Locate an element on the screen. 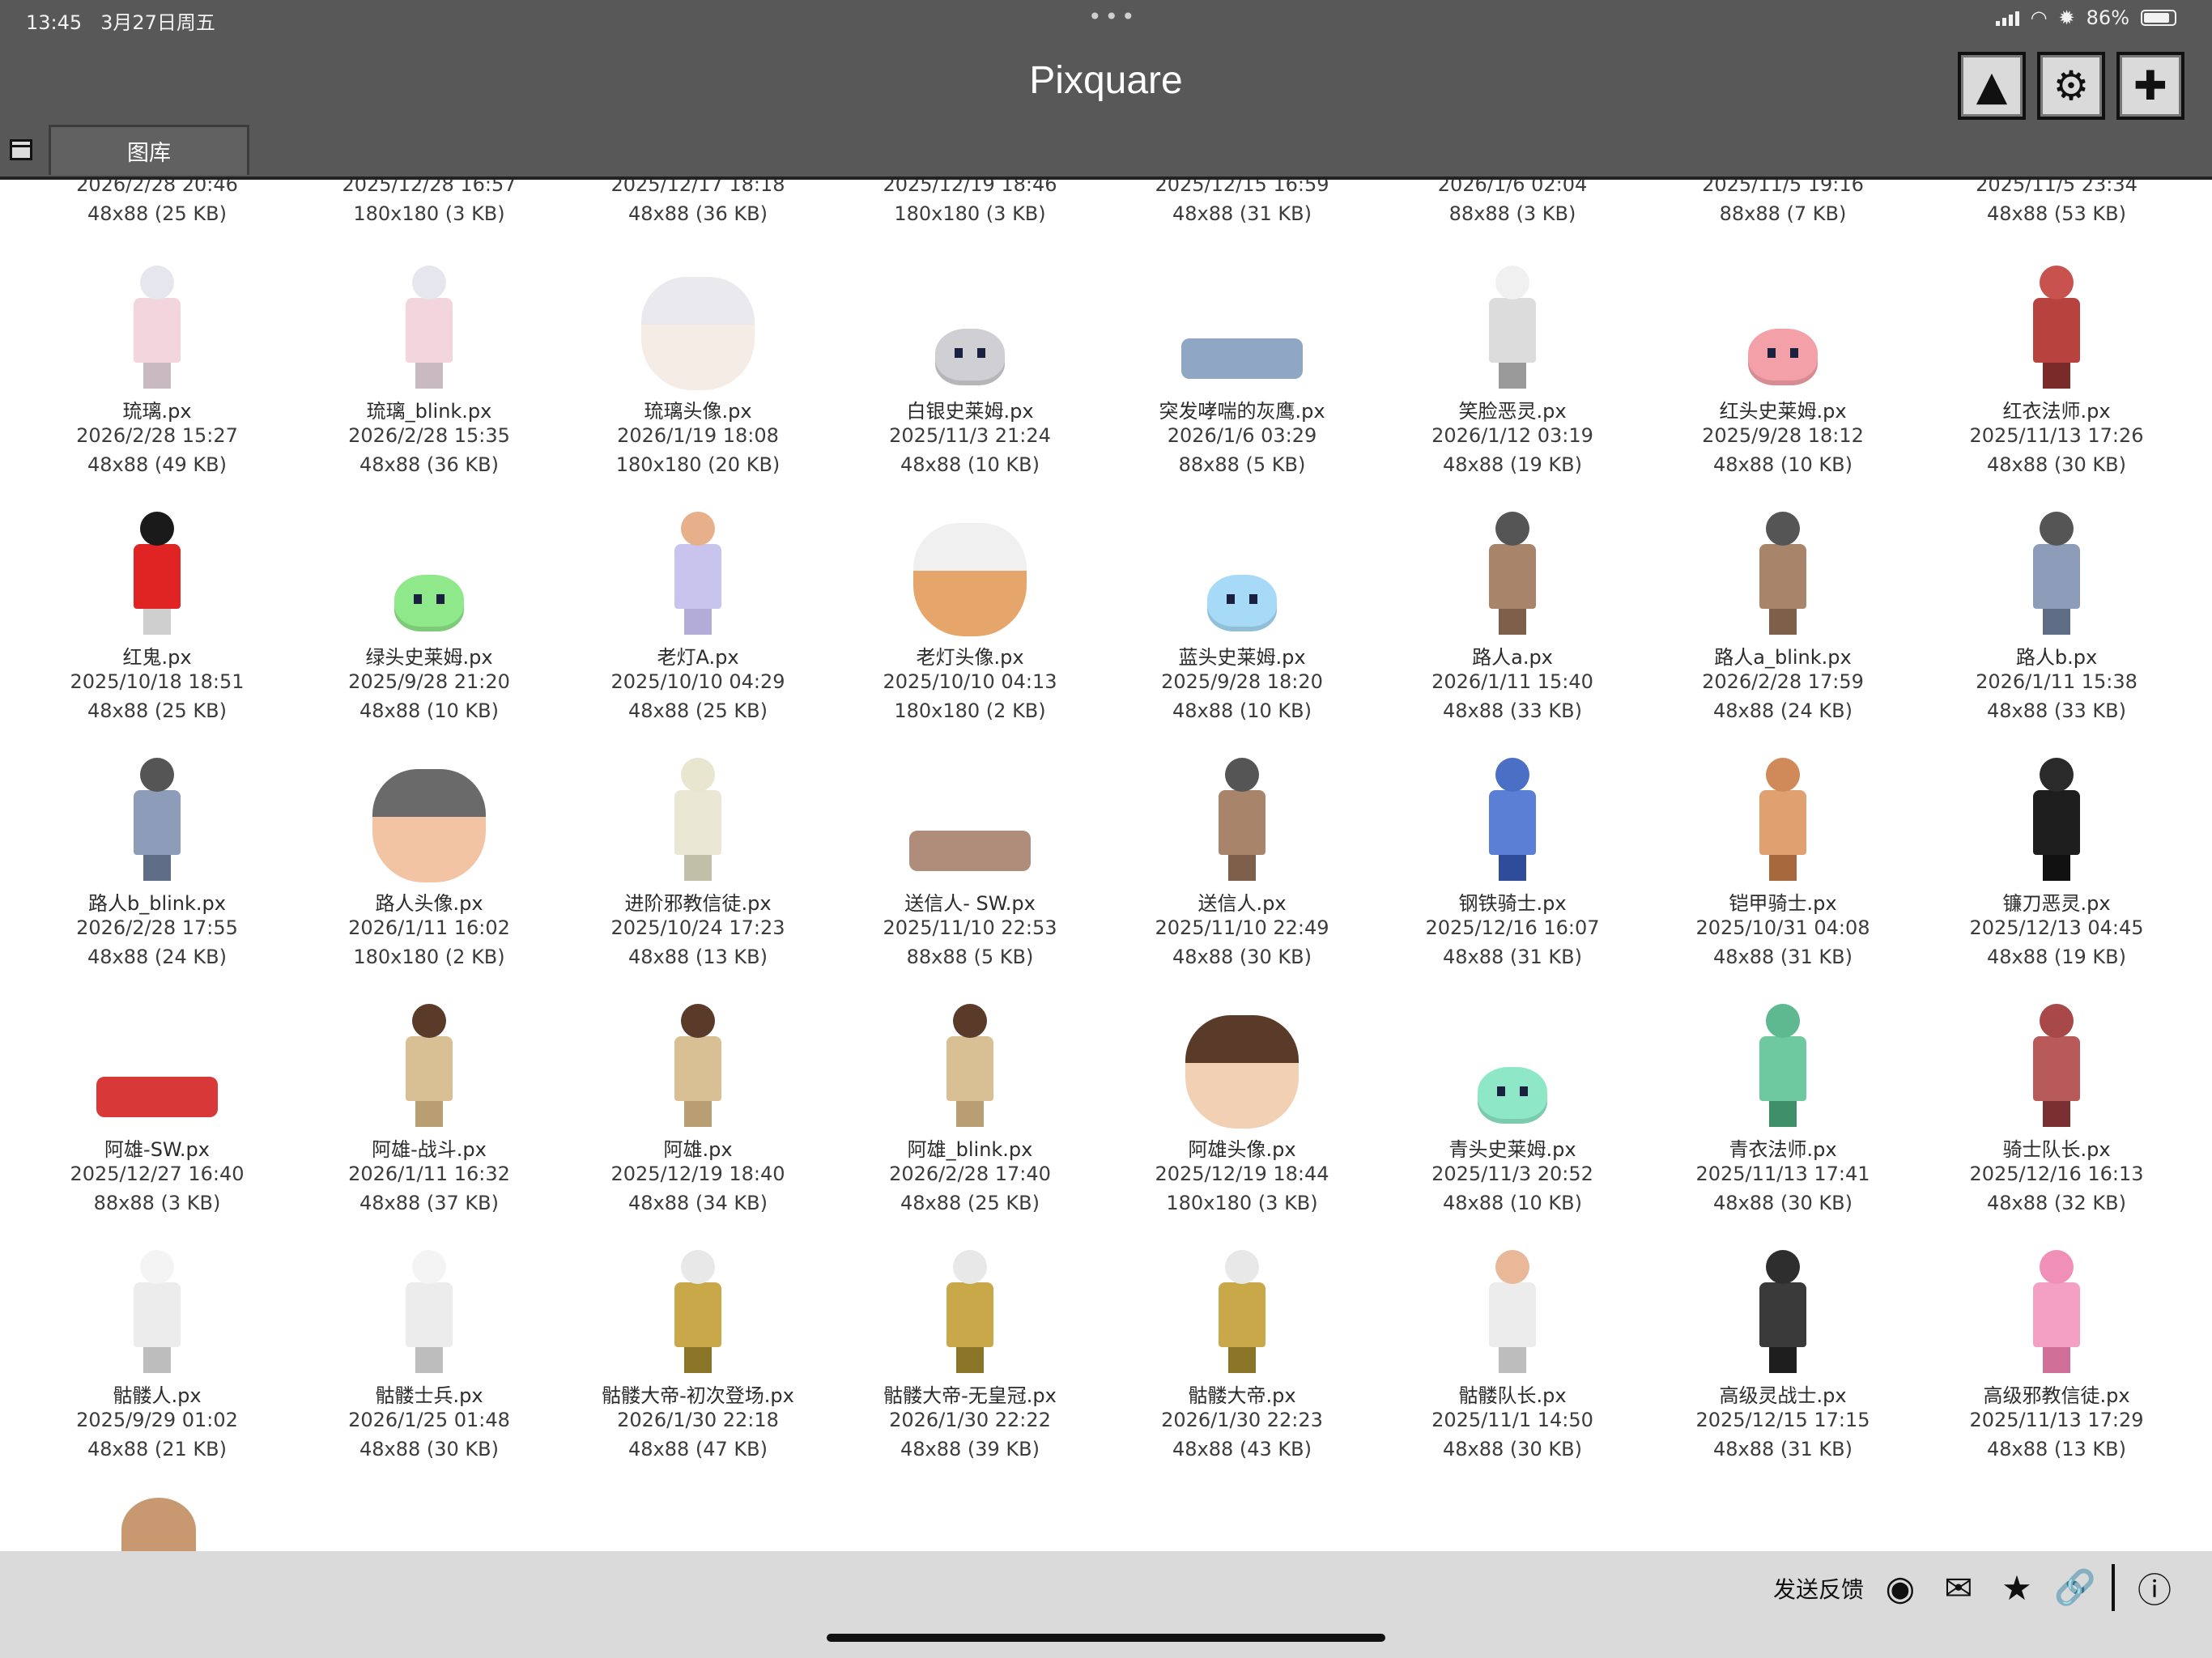  gallery-tile: 阿雄-SW.px 2025/12/27 16:40 88x88 (3 KB) is located at coordinates (157, 1107).